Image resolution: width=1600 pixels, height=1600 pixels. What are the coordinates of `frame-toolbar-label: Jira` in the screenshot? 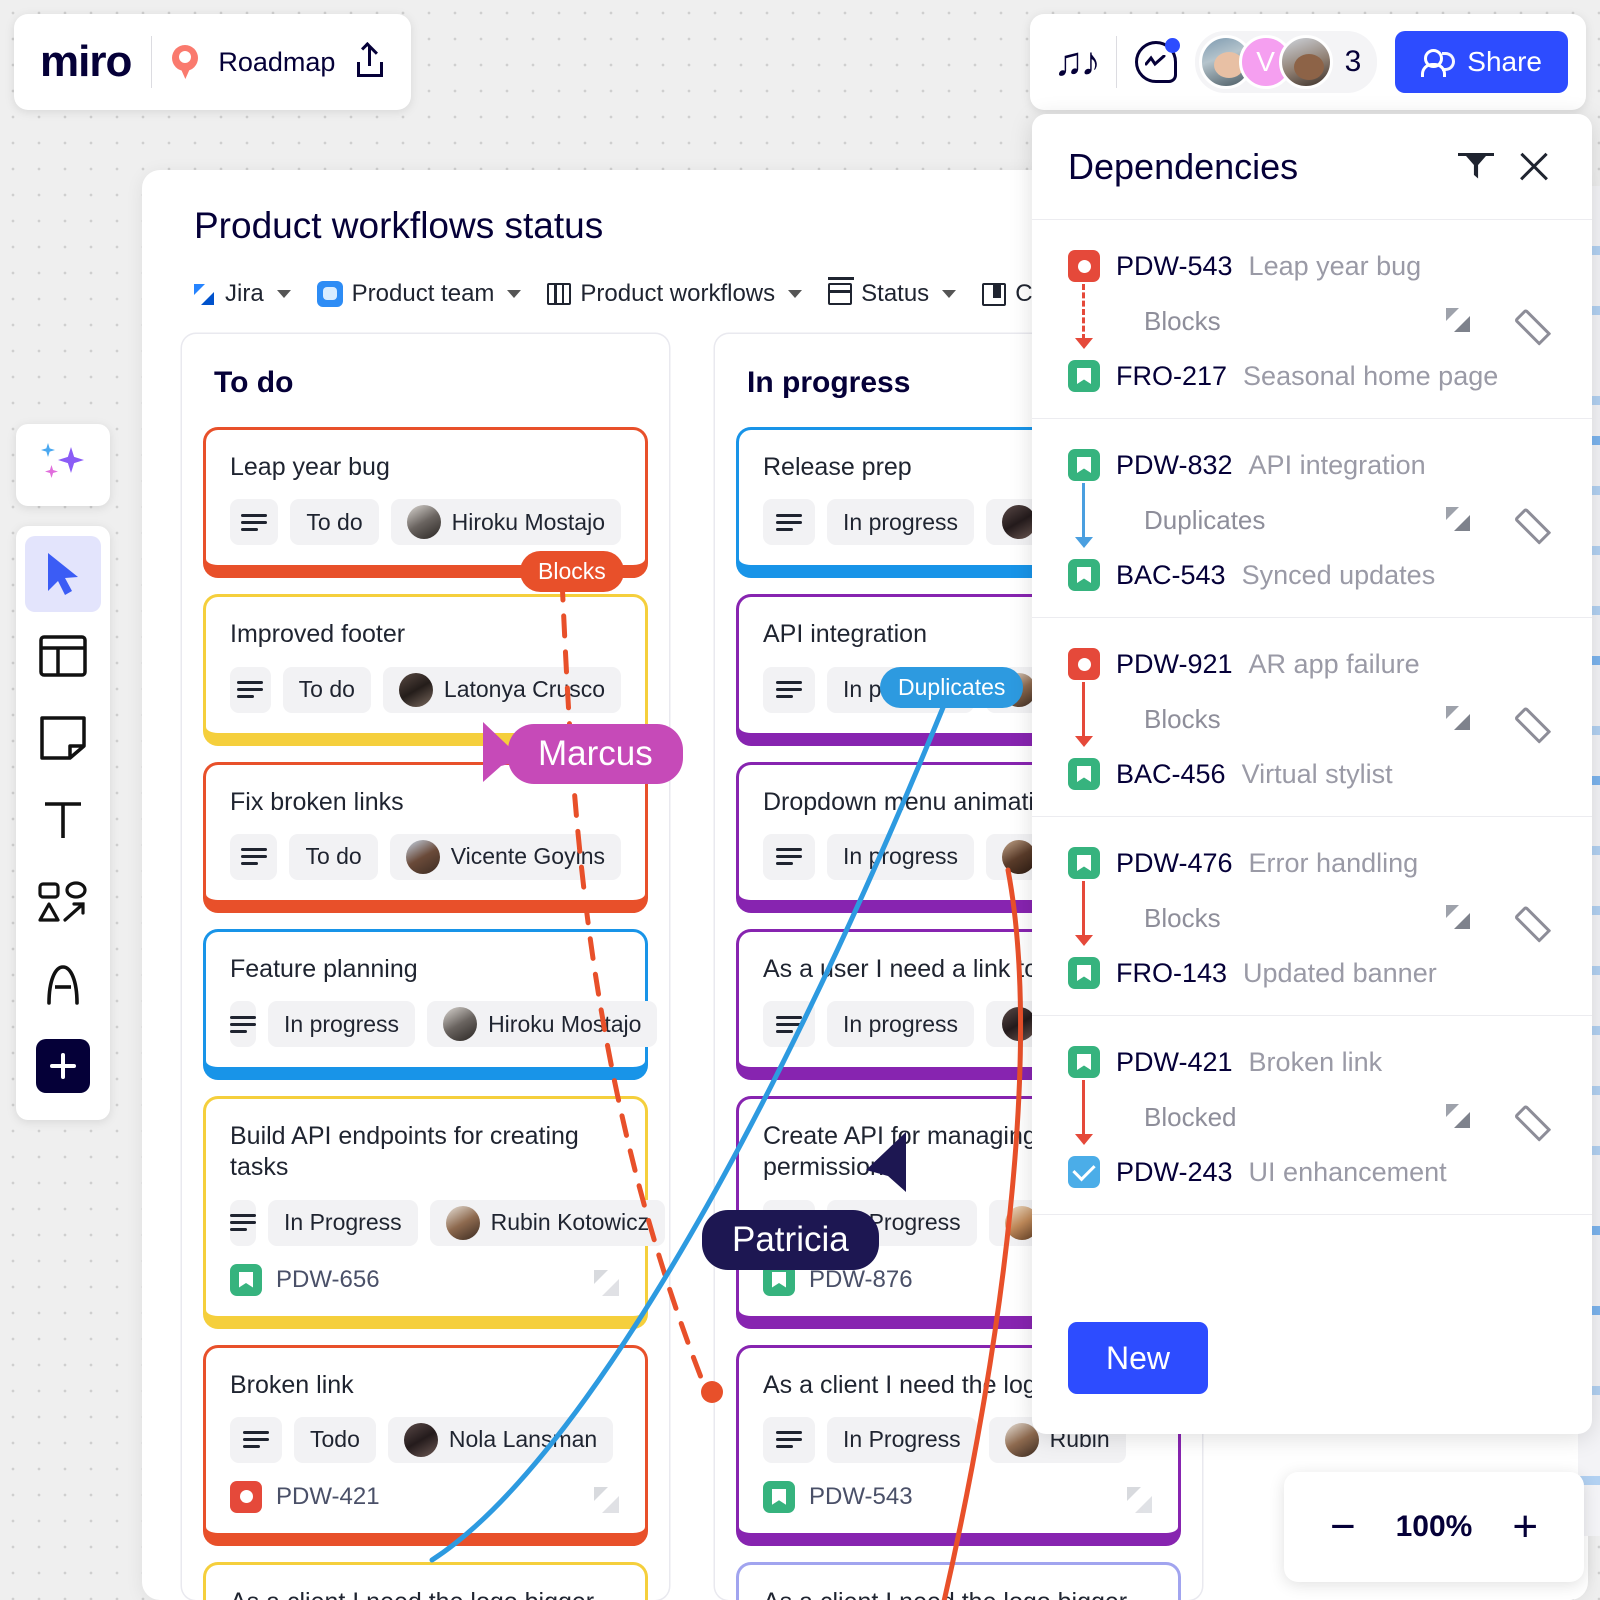 It's located at (244, 293).